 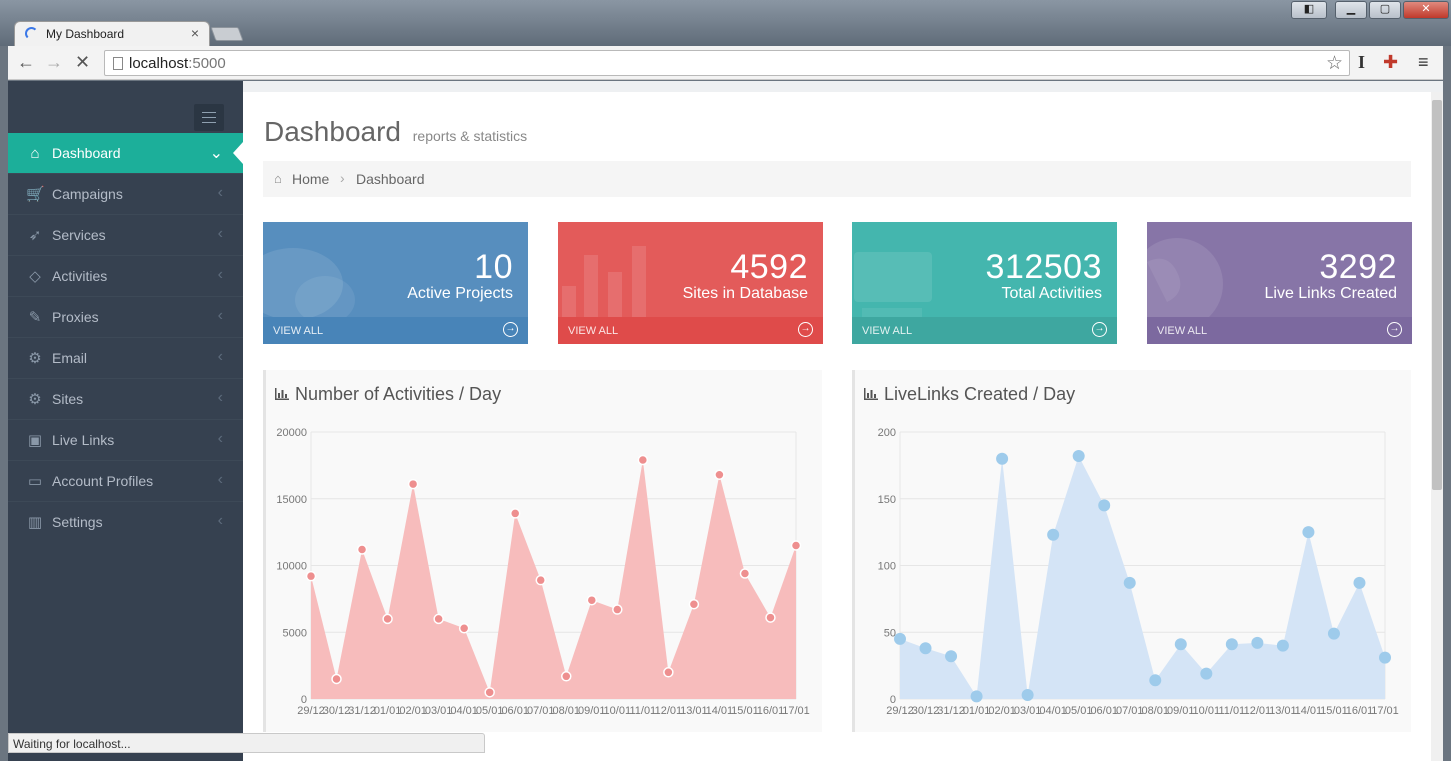 I want to click on sidebar-item-campaigns: 🛒 Campaigns ‹, so click(x=125, y=193).